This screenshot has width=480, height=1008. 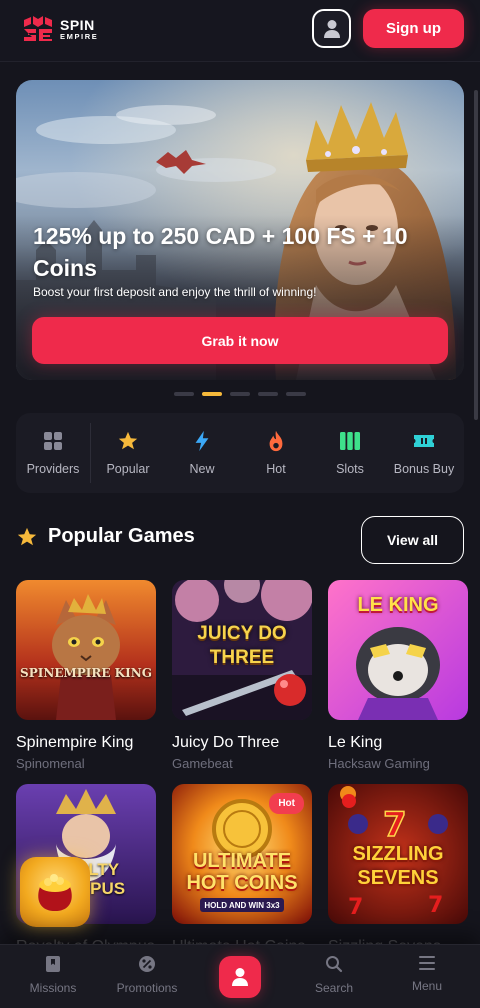 What do you see at coordinates (128, 453) in the screenshot?
I see `category-popular: Popular` at bounding box center [128, 453].